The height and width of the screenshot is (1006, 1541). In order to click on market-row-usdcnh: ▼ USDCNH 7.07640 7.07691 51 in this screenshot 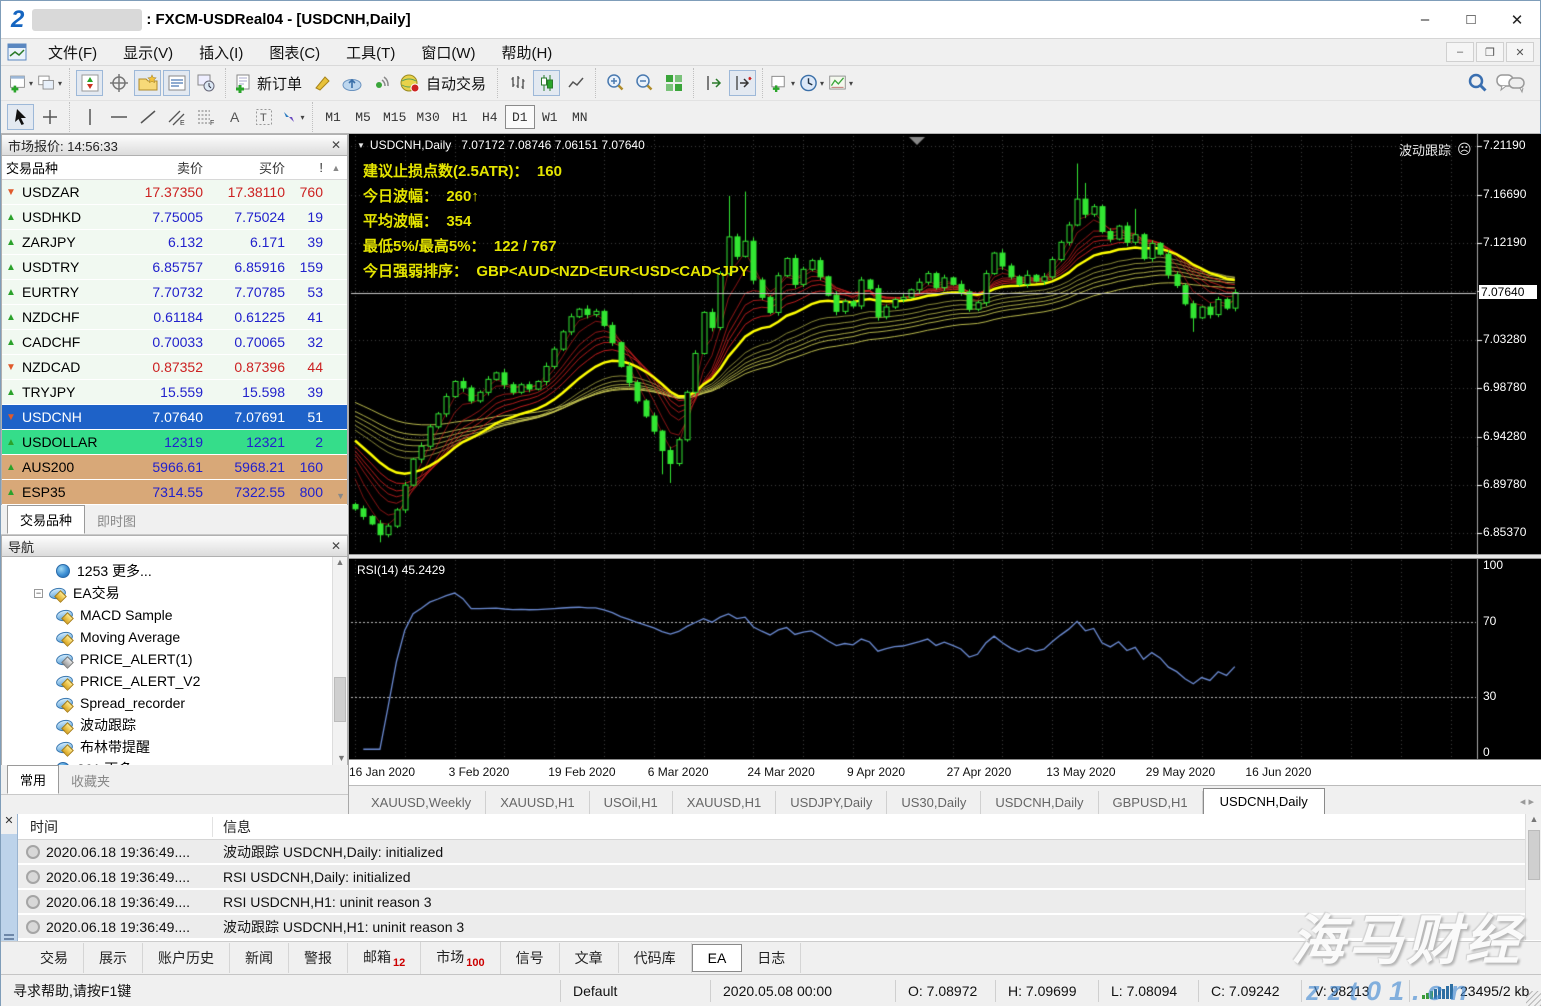, I will do `click(174, 417)`.